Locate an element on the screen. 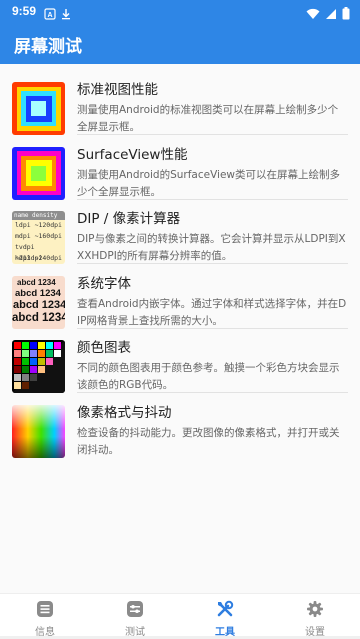  download-icon is located at coordinates (66, 14).